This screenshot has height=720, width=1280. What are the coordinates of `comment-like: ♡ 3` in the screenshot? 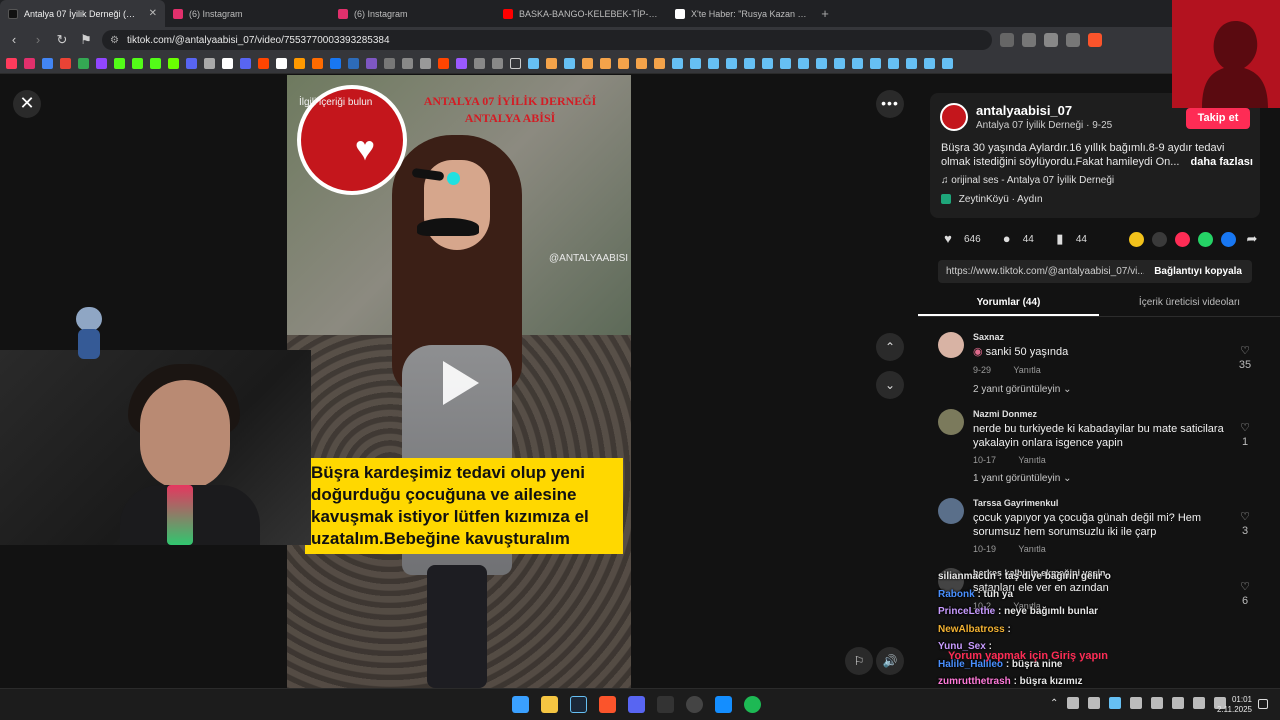 It's located at (1245, 524).